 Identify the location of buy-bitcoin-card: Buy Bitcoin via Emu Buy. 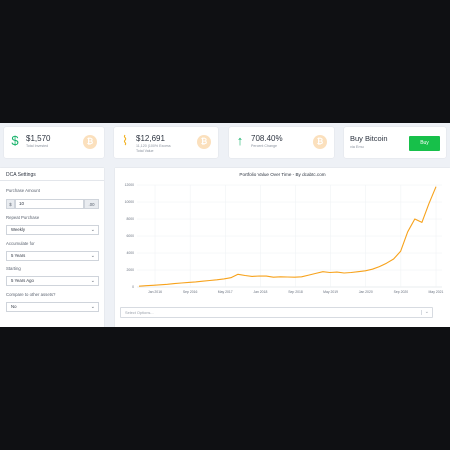
(395, 142).